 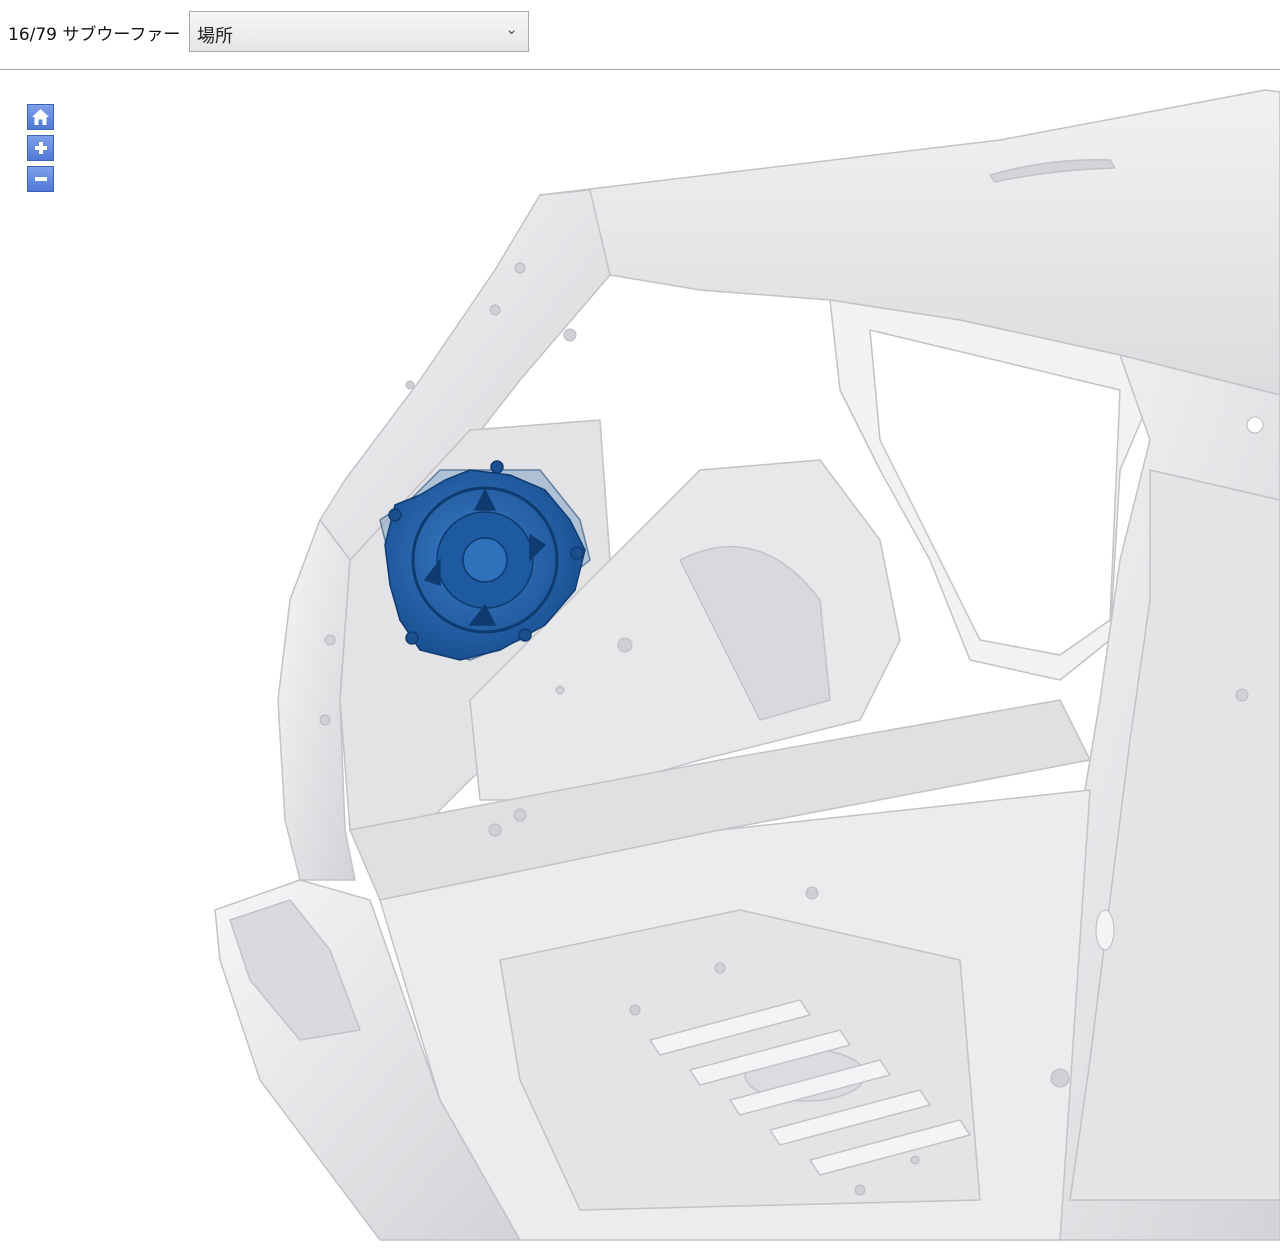 I want to click on toolbar: 16/79 サブウーファー 場所 ⌄, so click(x=640, y=35).